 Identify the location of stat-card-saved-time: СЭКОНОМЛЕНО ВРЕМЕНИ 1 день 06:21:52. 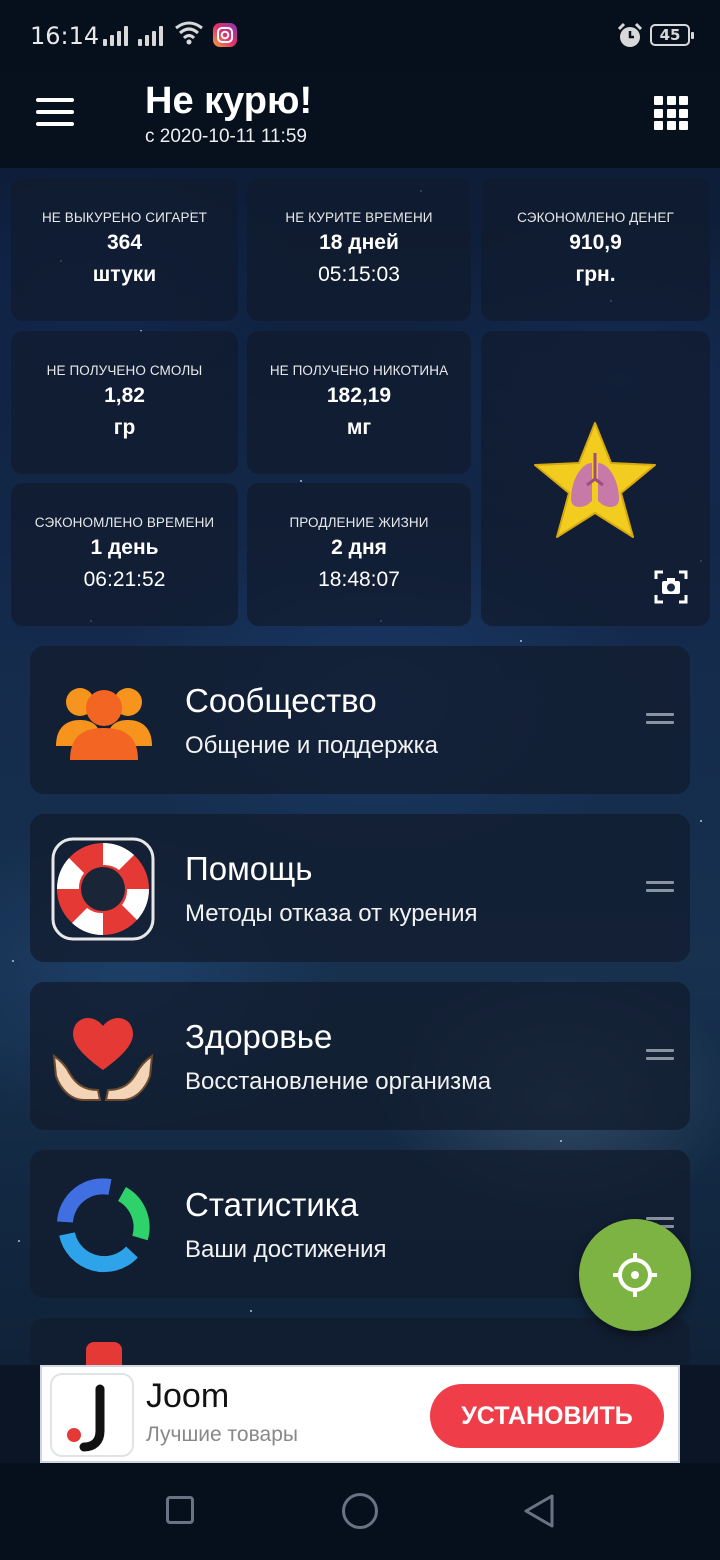
(124, 554).